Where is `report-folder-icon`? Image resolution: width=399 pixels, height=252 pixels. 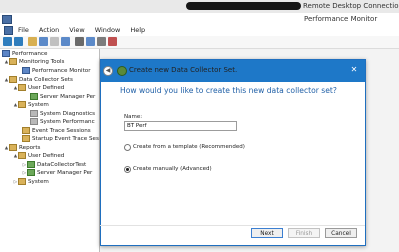
report-folder-icon is located at coordinates (13, 147).